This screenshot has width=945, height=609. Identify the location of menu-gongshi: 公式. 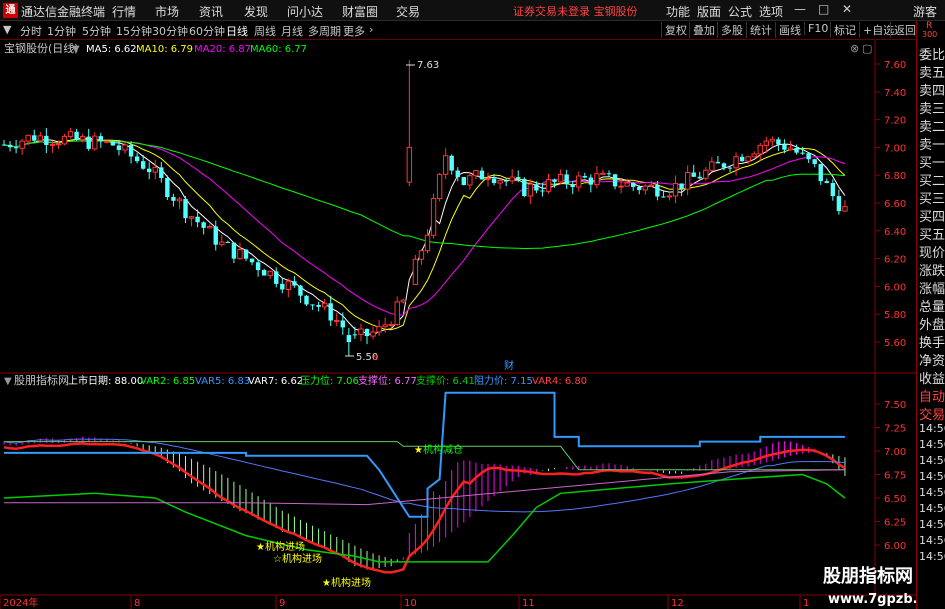
(740, 11).